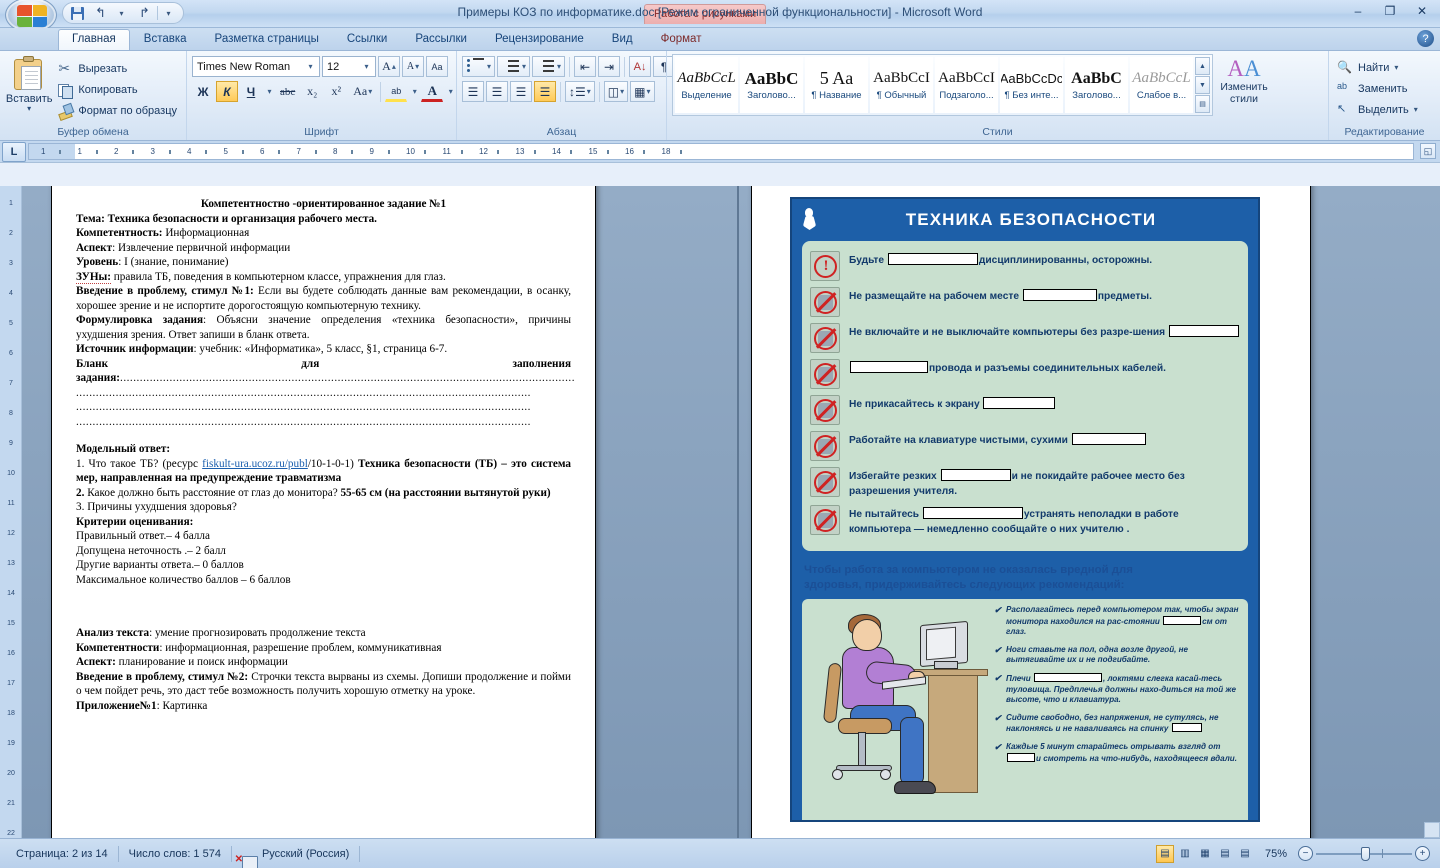 The height and width of the screenshot is (868, 1440). I want to click on restore-button: ❐, so click(1390, 11).